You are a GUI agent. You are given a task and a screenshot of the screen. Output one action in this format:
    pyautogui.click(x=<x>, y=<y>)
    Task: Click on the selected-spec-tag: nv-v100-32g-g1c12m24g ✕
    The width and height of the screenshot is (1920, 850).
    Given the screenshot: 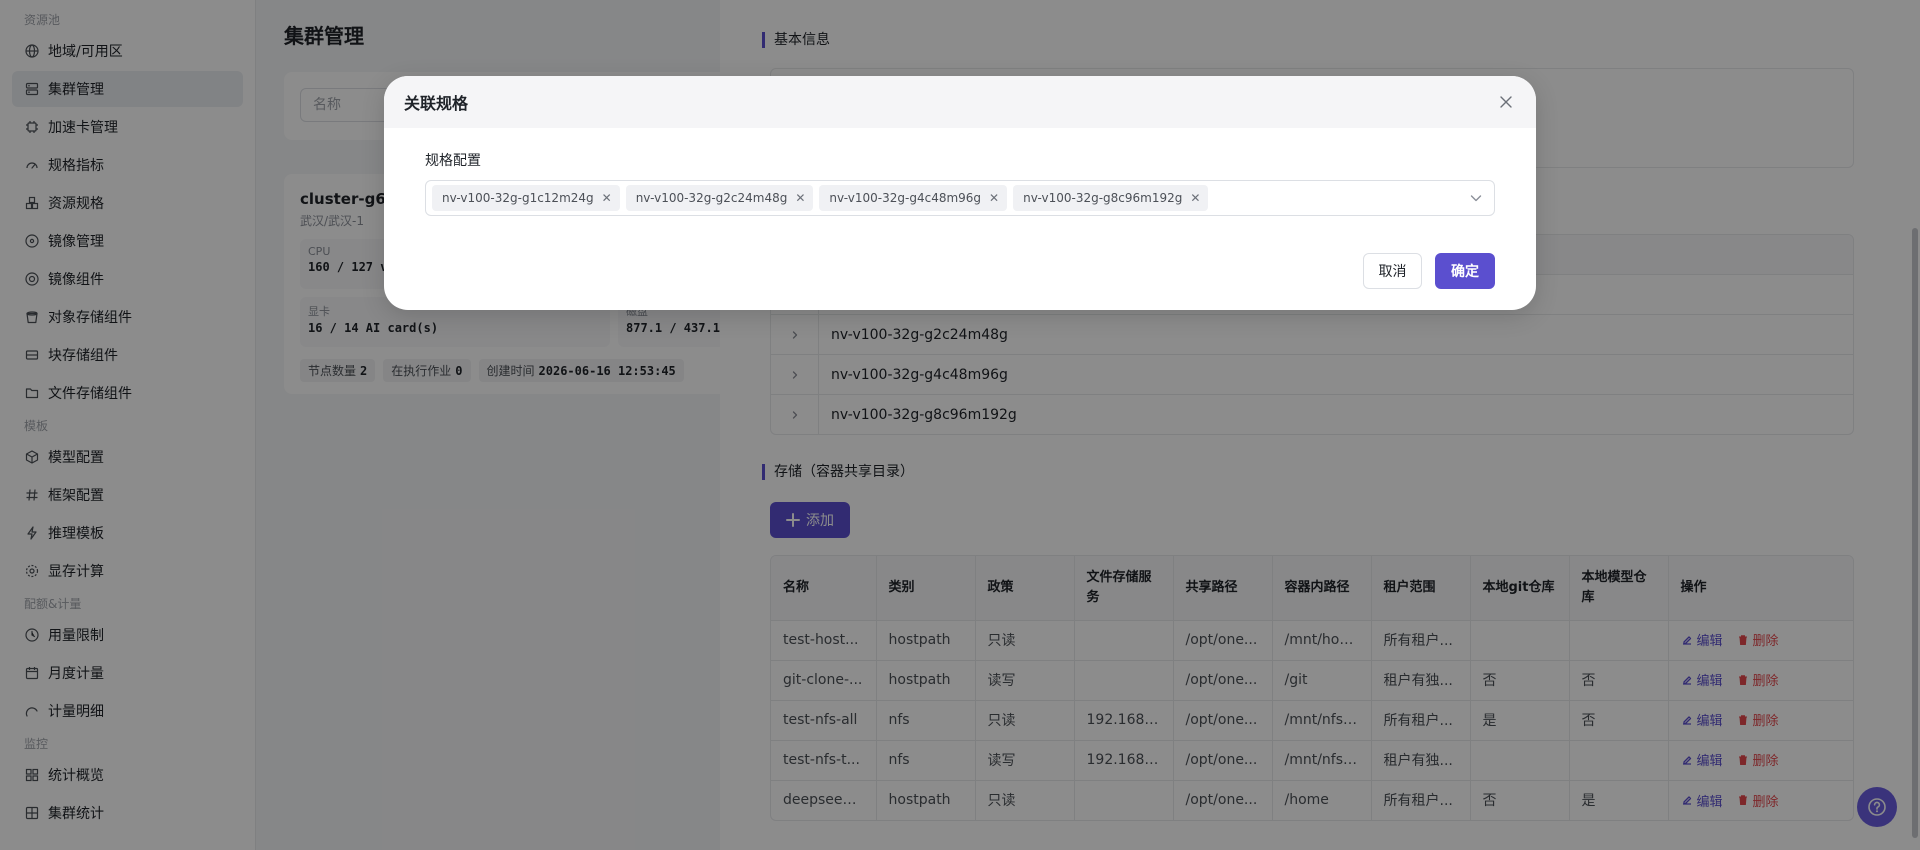 What is the action you would take?
    pyautogui.click(x=526, y=198)
    